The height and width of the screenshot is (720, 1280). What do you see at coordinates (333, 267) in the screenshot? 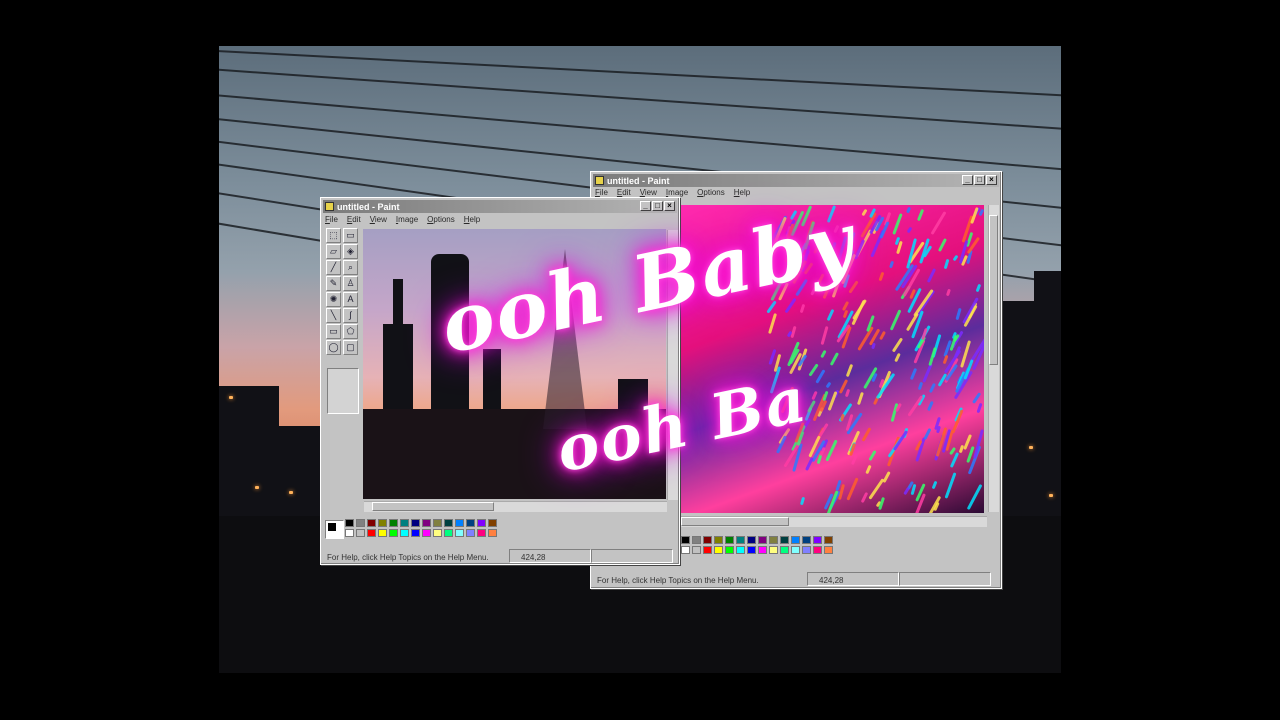
I see `color-picker-icon: ╱` at bounding box center [333, 267].